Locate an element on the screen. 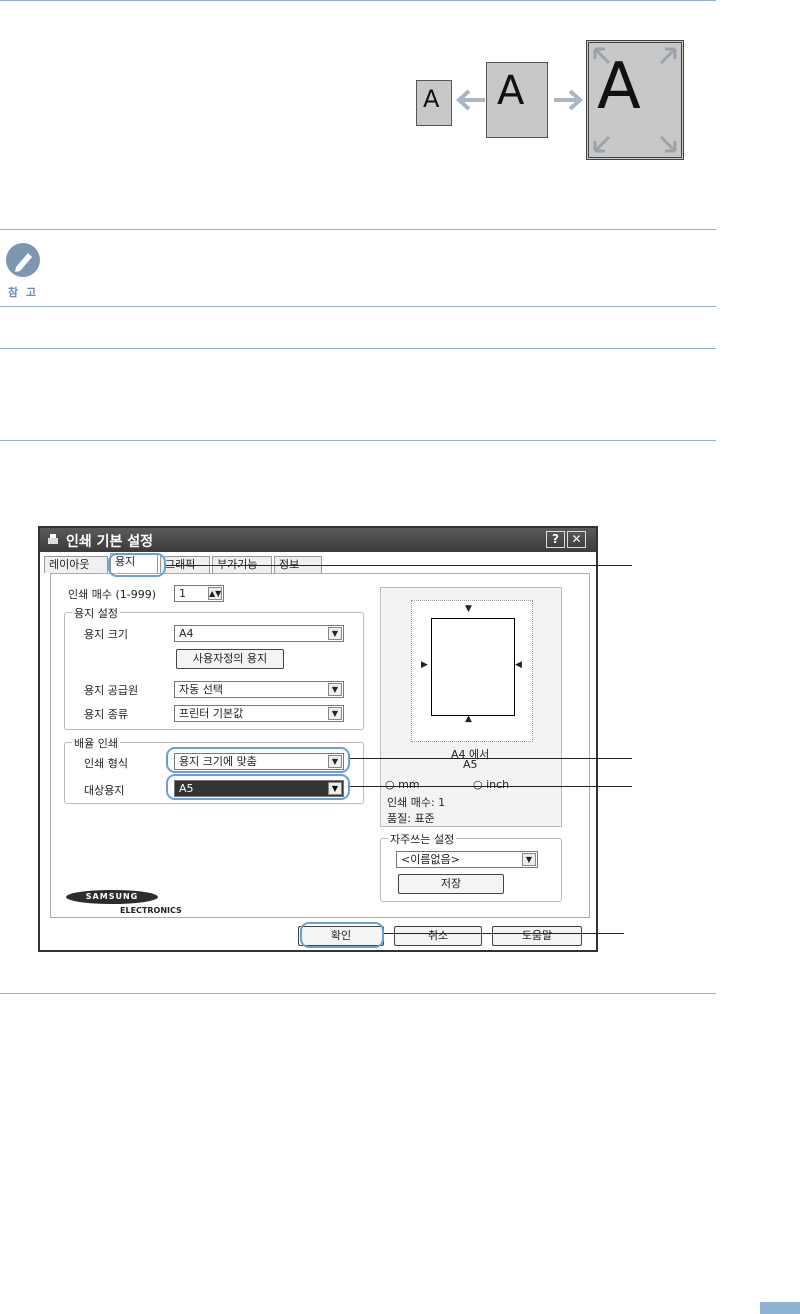 This screenshot has width=800, height=1314. note-pencil-icon is located at coordinates (23, 260).